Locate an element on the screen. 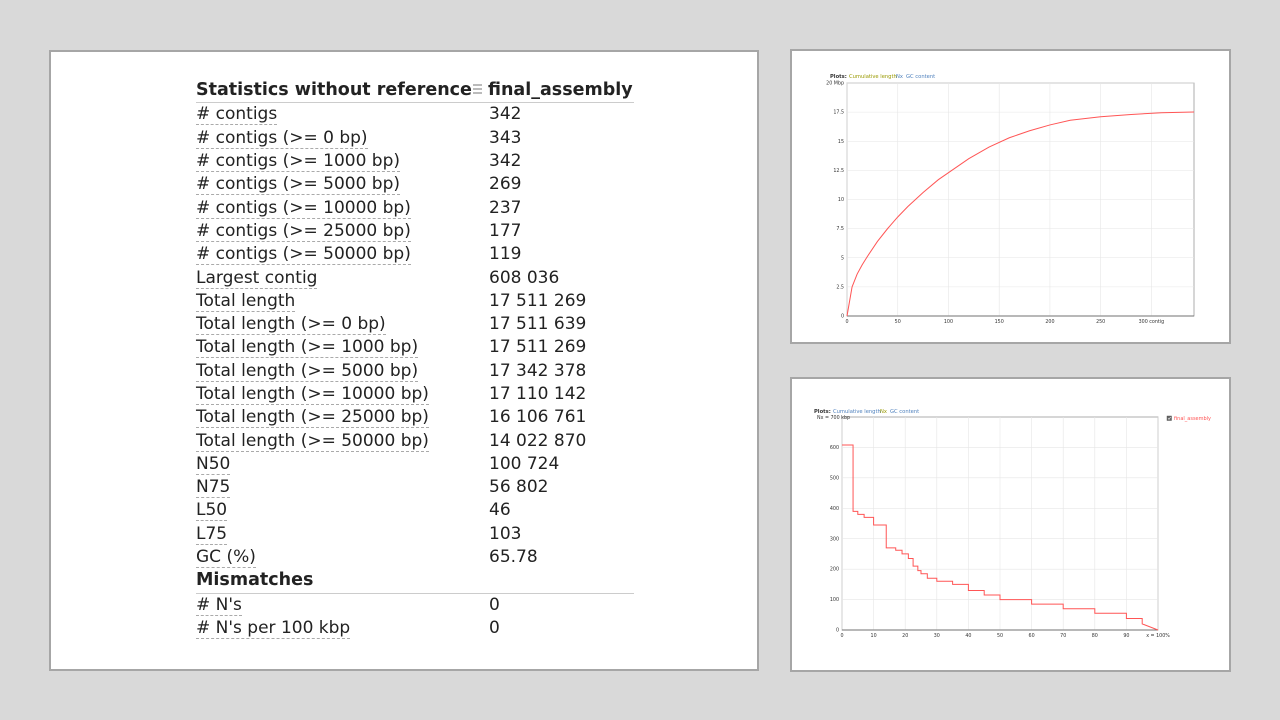 Image resolution: width=1280 pixels, height=720 pixels. metric-label: # contigs (>= 25000 bp) is located at coordinates (303, 231).